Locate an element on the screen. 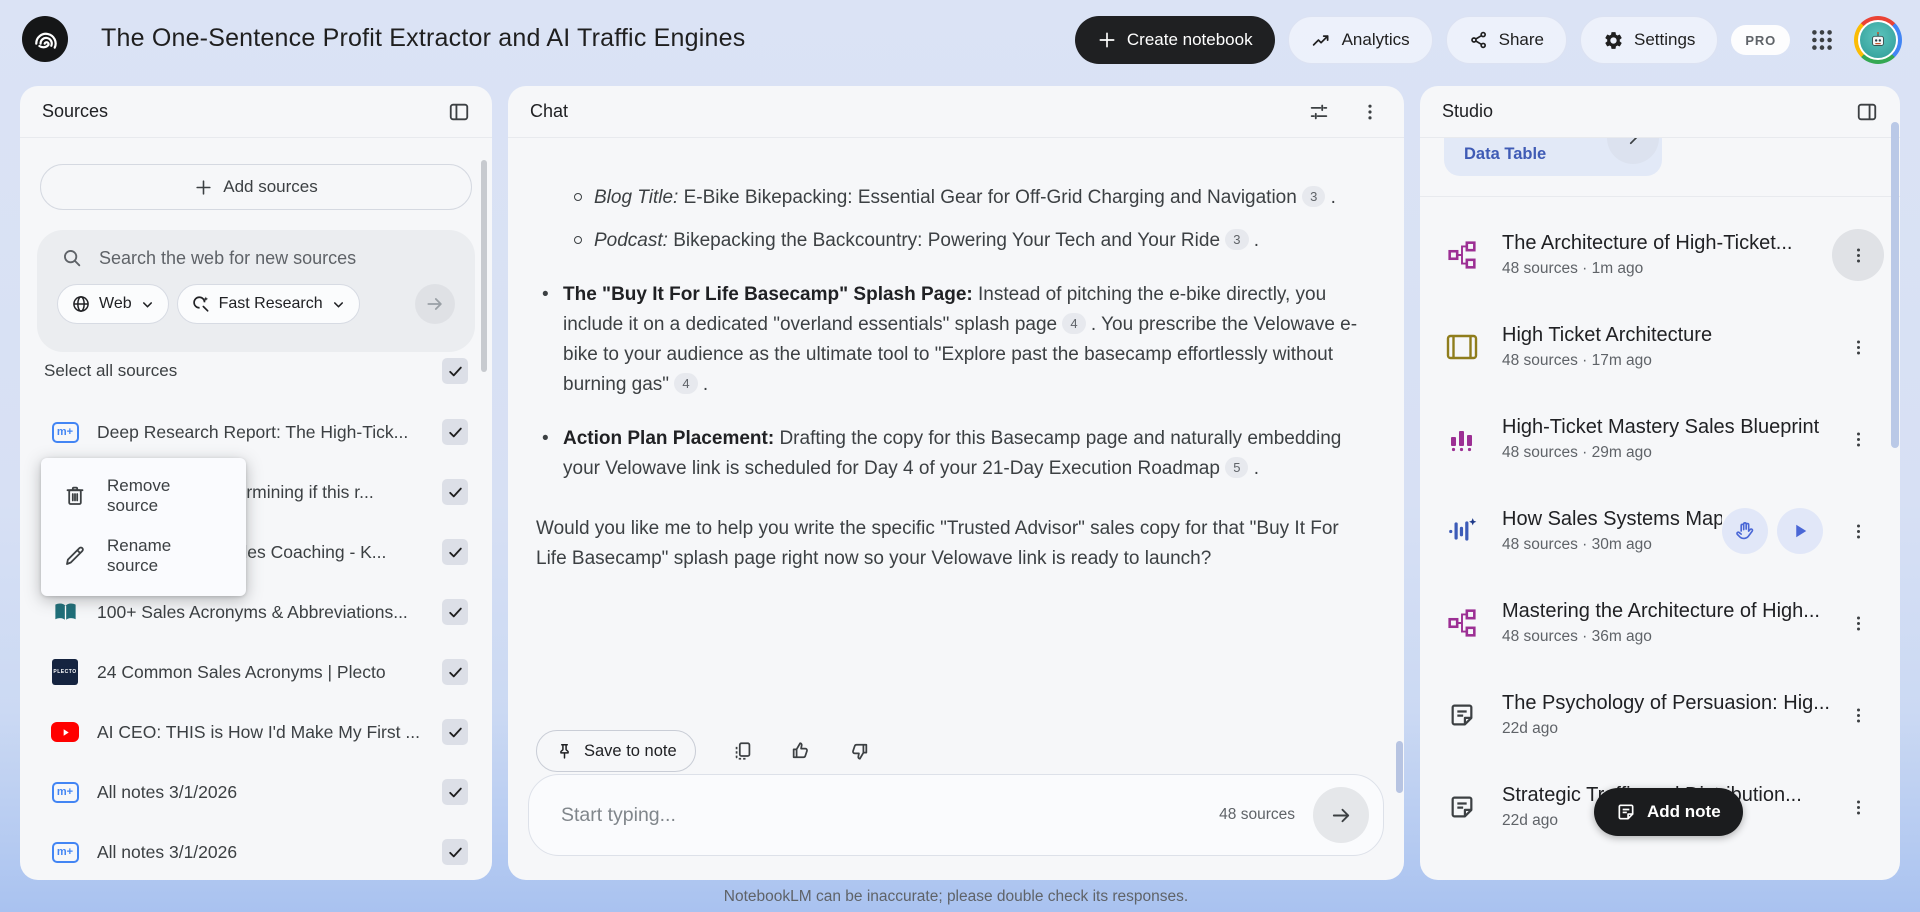 This screenshot has height=912, width=1920. copy-icon is located at coordinates (743, 751).